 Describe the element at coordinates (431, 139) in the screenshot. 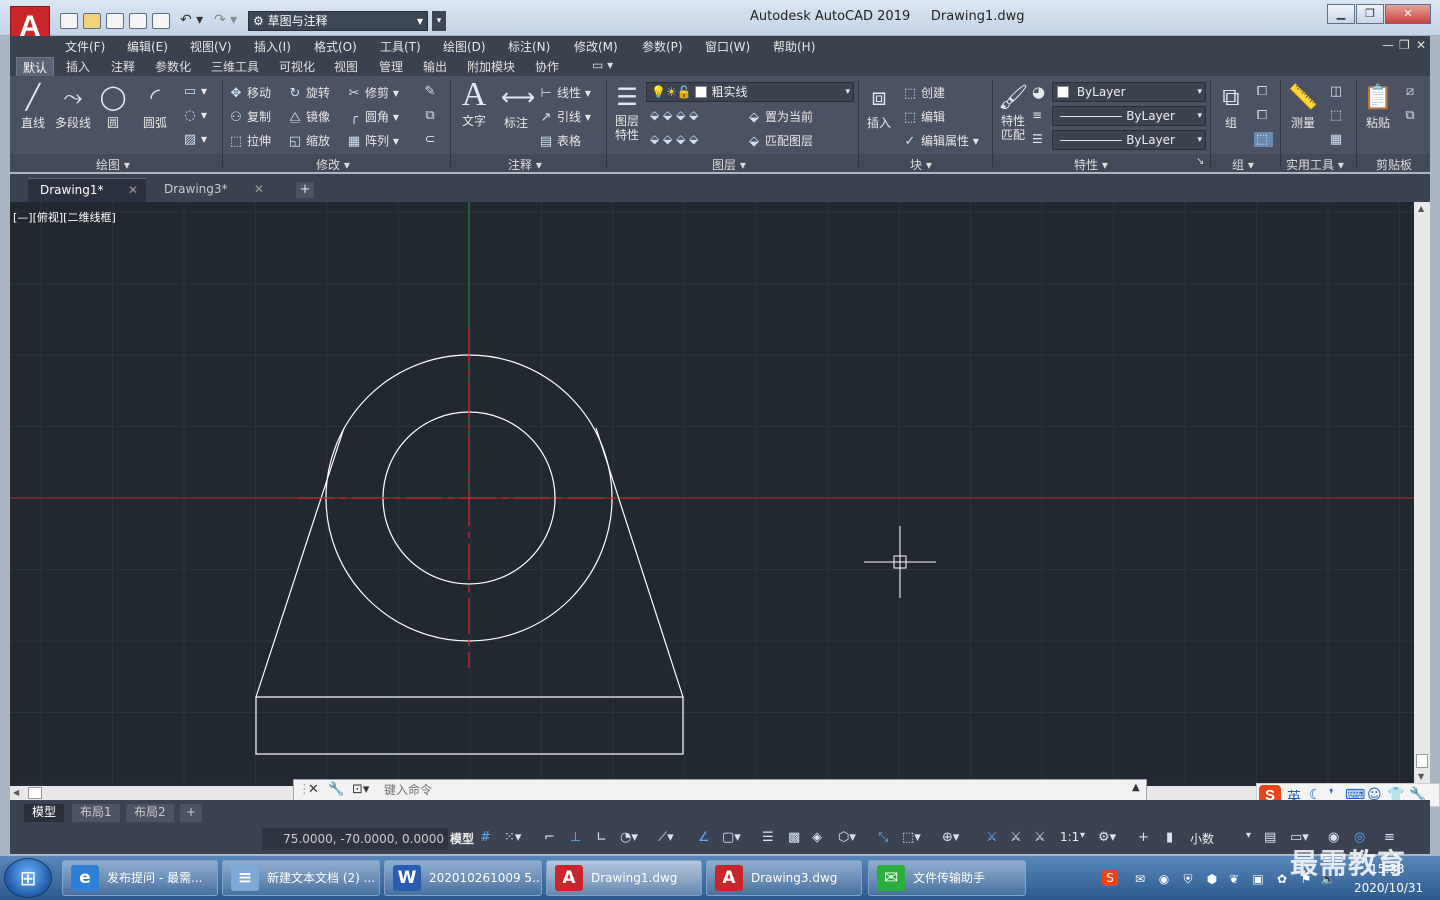

I see `offset-icon: ⊂` at that location.